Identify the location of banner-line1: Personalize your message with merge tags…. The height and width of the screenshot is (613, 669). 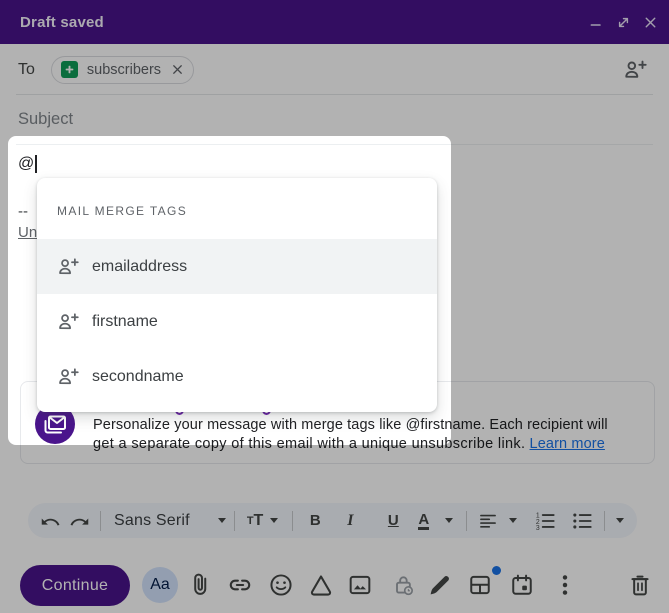
(350, 425).